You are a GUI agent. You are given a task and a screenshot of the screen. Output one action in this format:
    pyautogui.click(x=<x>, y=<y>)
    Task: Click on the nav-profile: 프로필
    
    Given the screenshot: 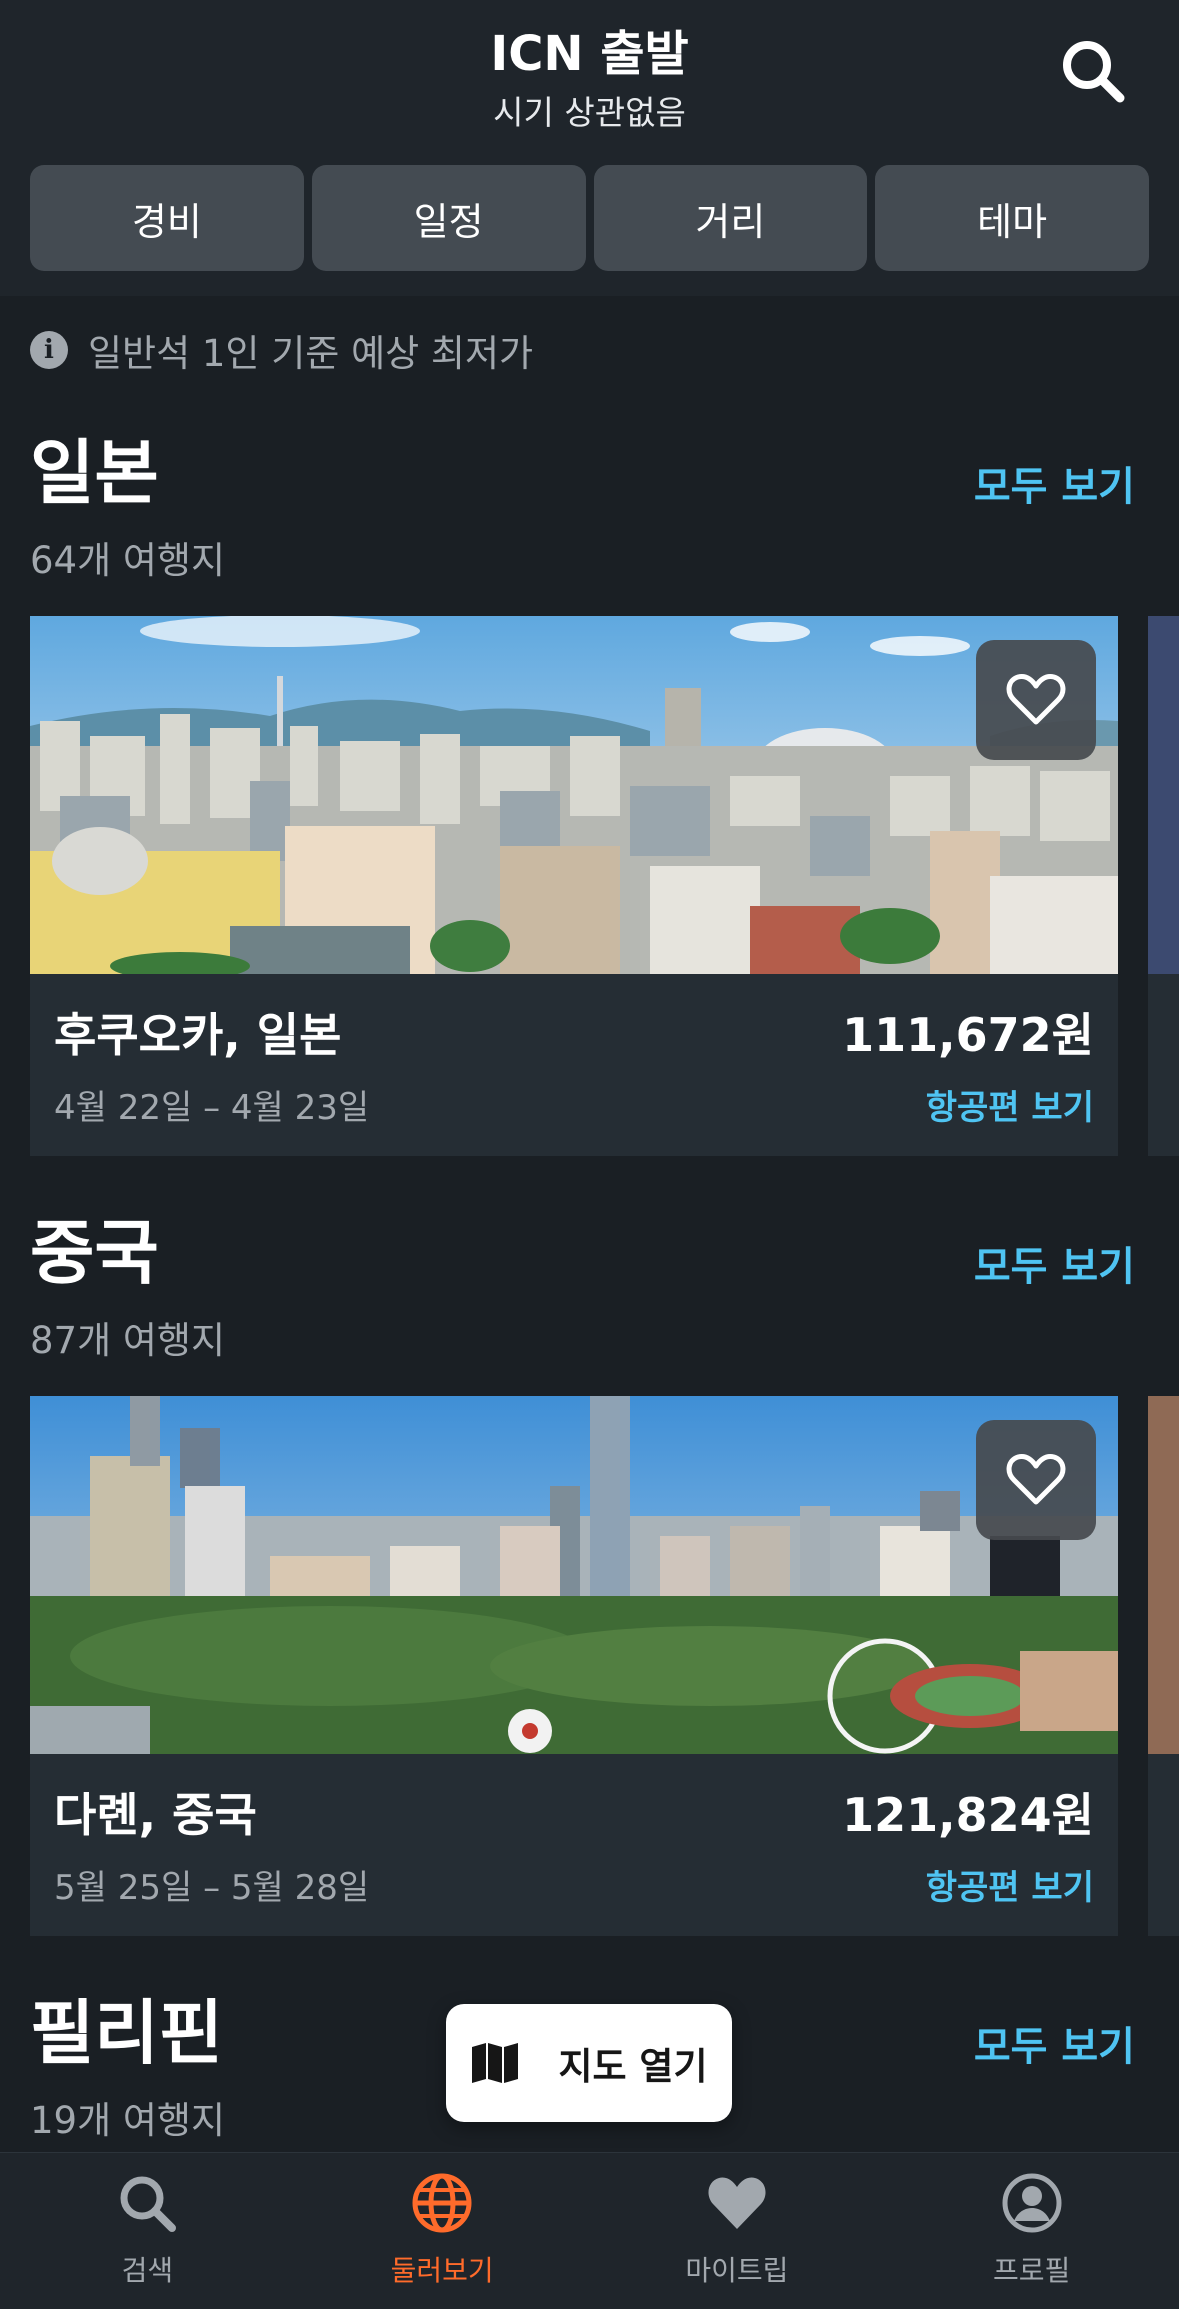 What is the action you would take?
    pyautogui.click(x=1031, y=2231)
    